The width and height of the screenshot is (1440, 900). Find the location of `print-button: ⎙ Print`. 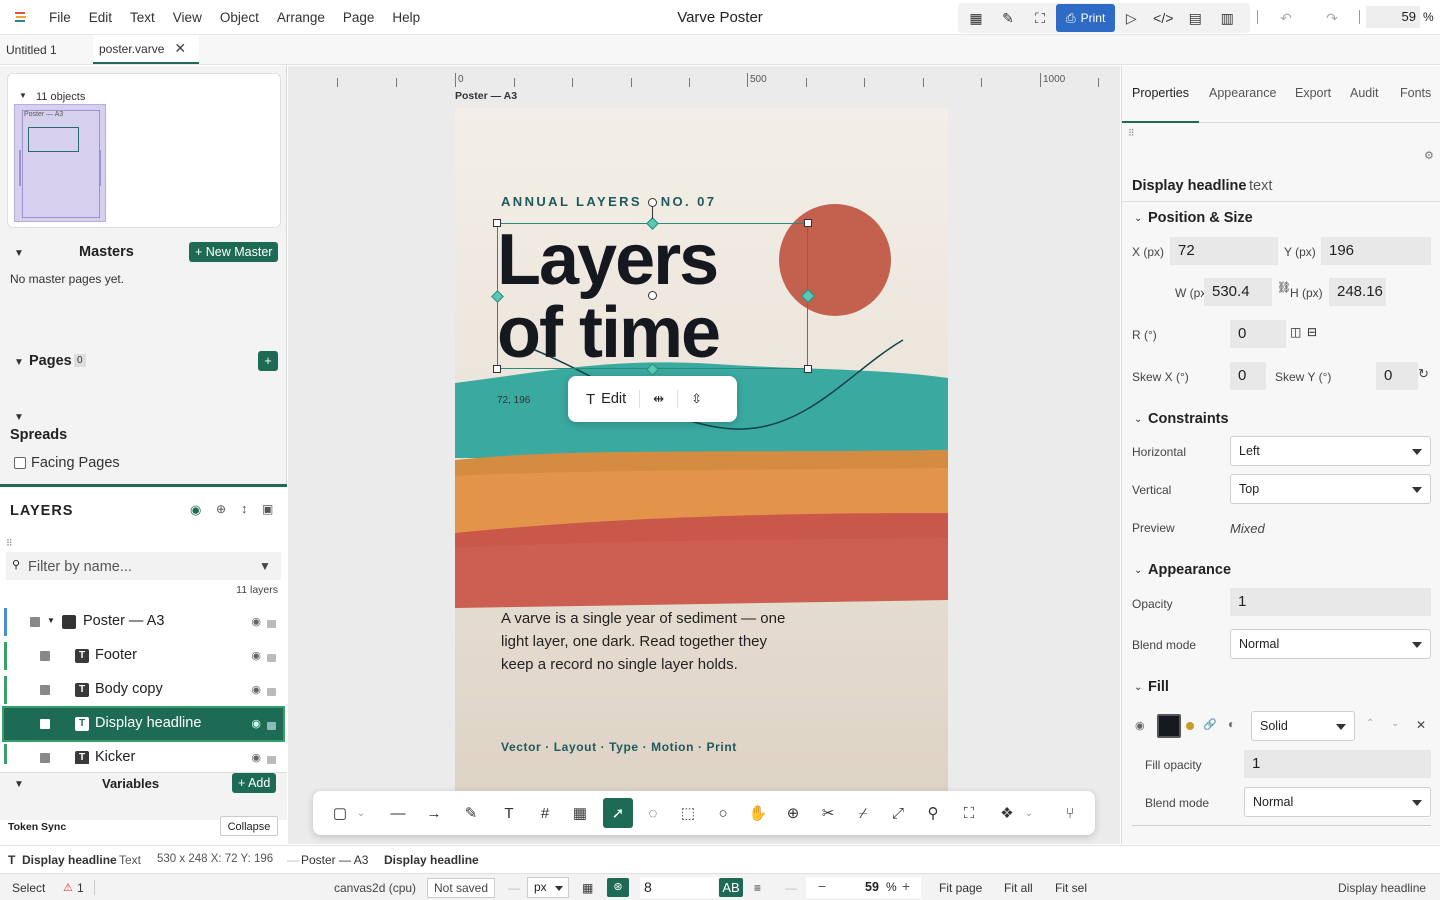

print-button: ⎙ Print is located at coordinates (1086, 18).